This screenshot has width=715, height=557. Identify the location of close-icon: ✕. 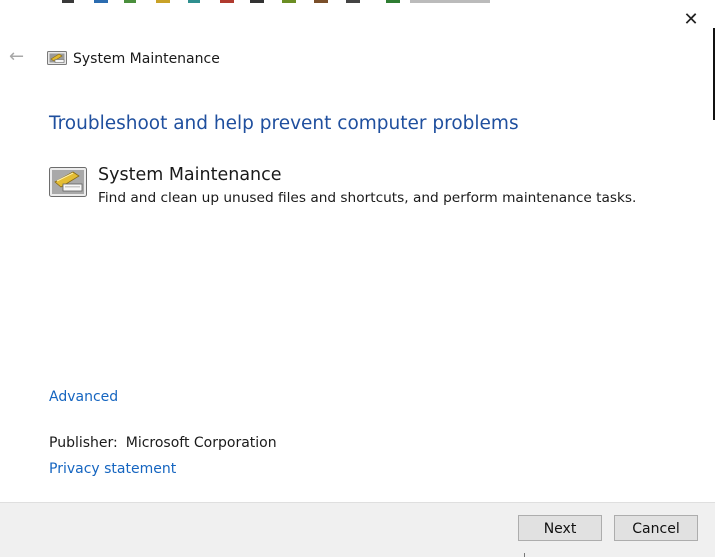
(691, 19).